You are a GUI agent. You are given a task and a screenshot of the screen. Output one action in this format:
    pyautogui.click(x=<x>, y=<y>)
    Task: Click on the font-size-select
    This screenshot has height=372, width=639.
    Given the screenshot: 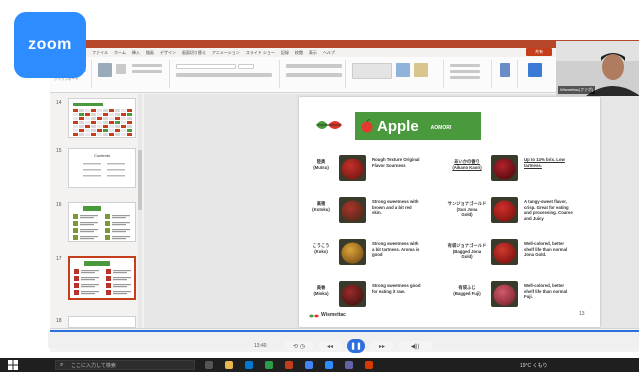 What is the action you would take?
    pyautogui.click(x=246, y=66)
    